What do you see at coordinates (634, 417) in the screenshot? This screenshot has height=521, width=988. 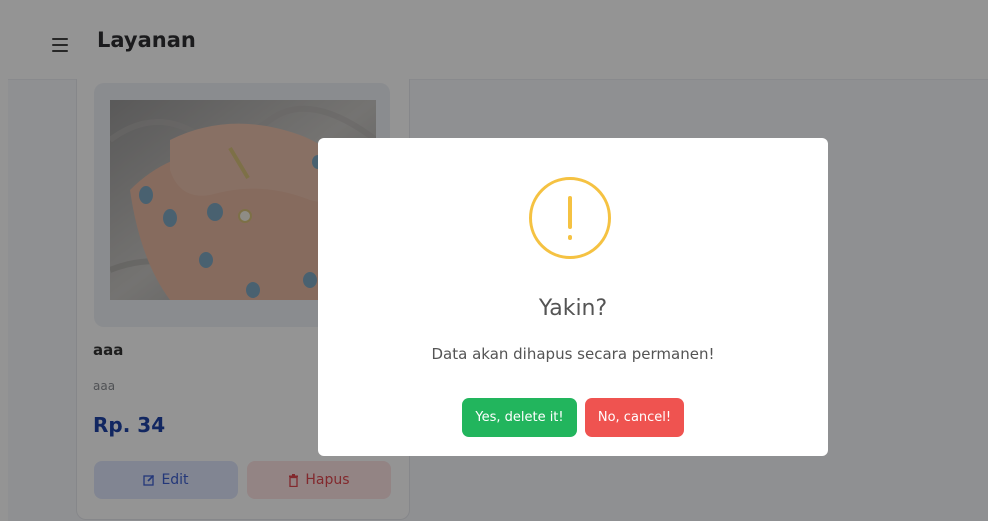 I see `cancel-button: No, cancel!` at bounding box center [634, 417].